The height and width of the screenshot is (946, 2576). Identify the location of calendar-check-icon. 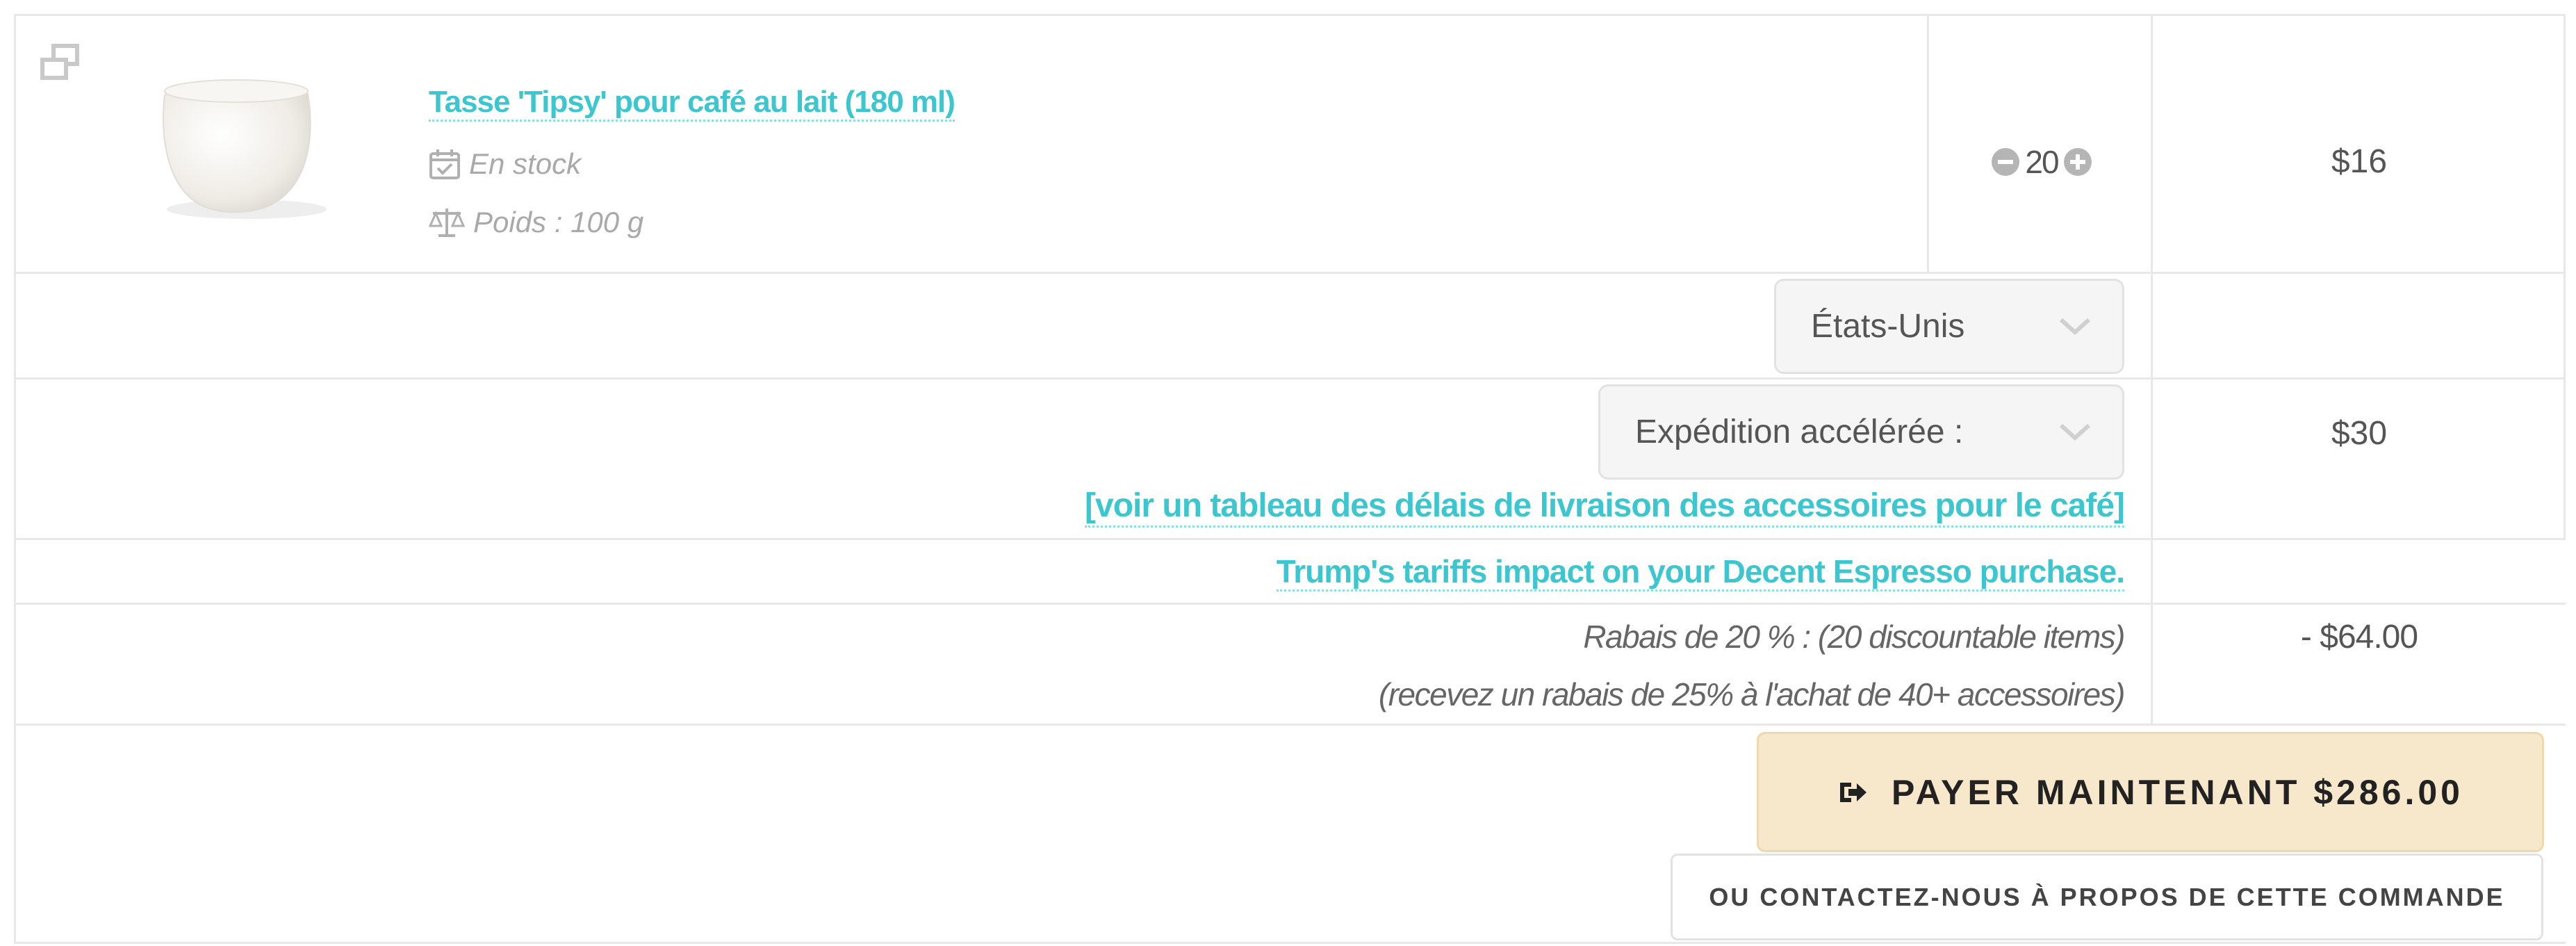
(444, 164).